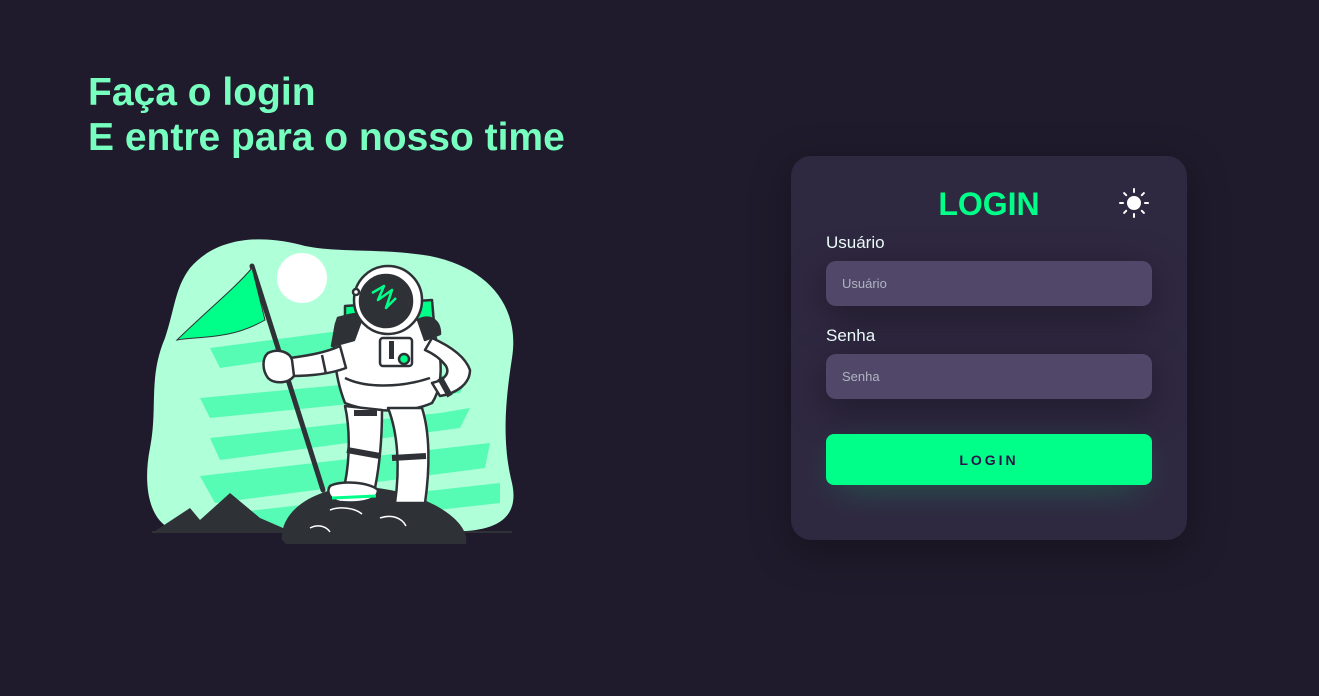 Image resolution: width=1319 pixels, height=696 pixels. I want to click on astronaut-illustration, so click(330, 391).